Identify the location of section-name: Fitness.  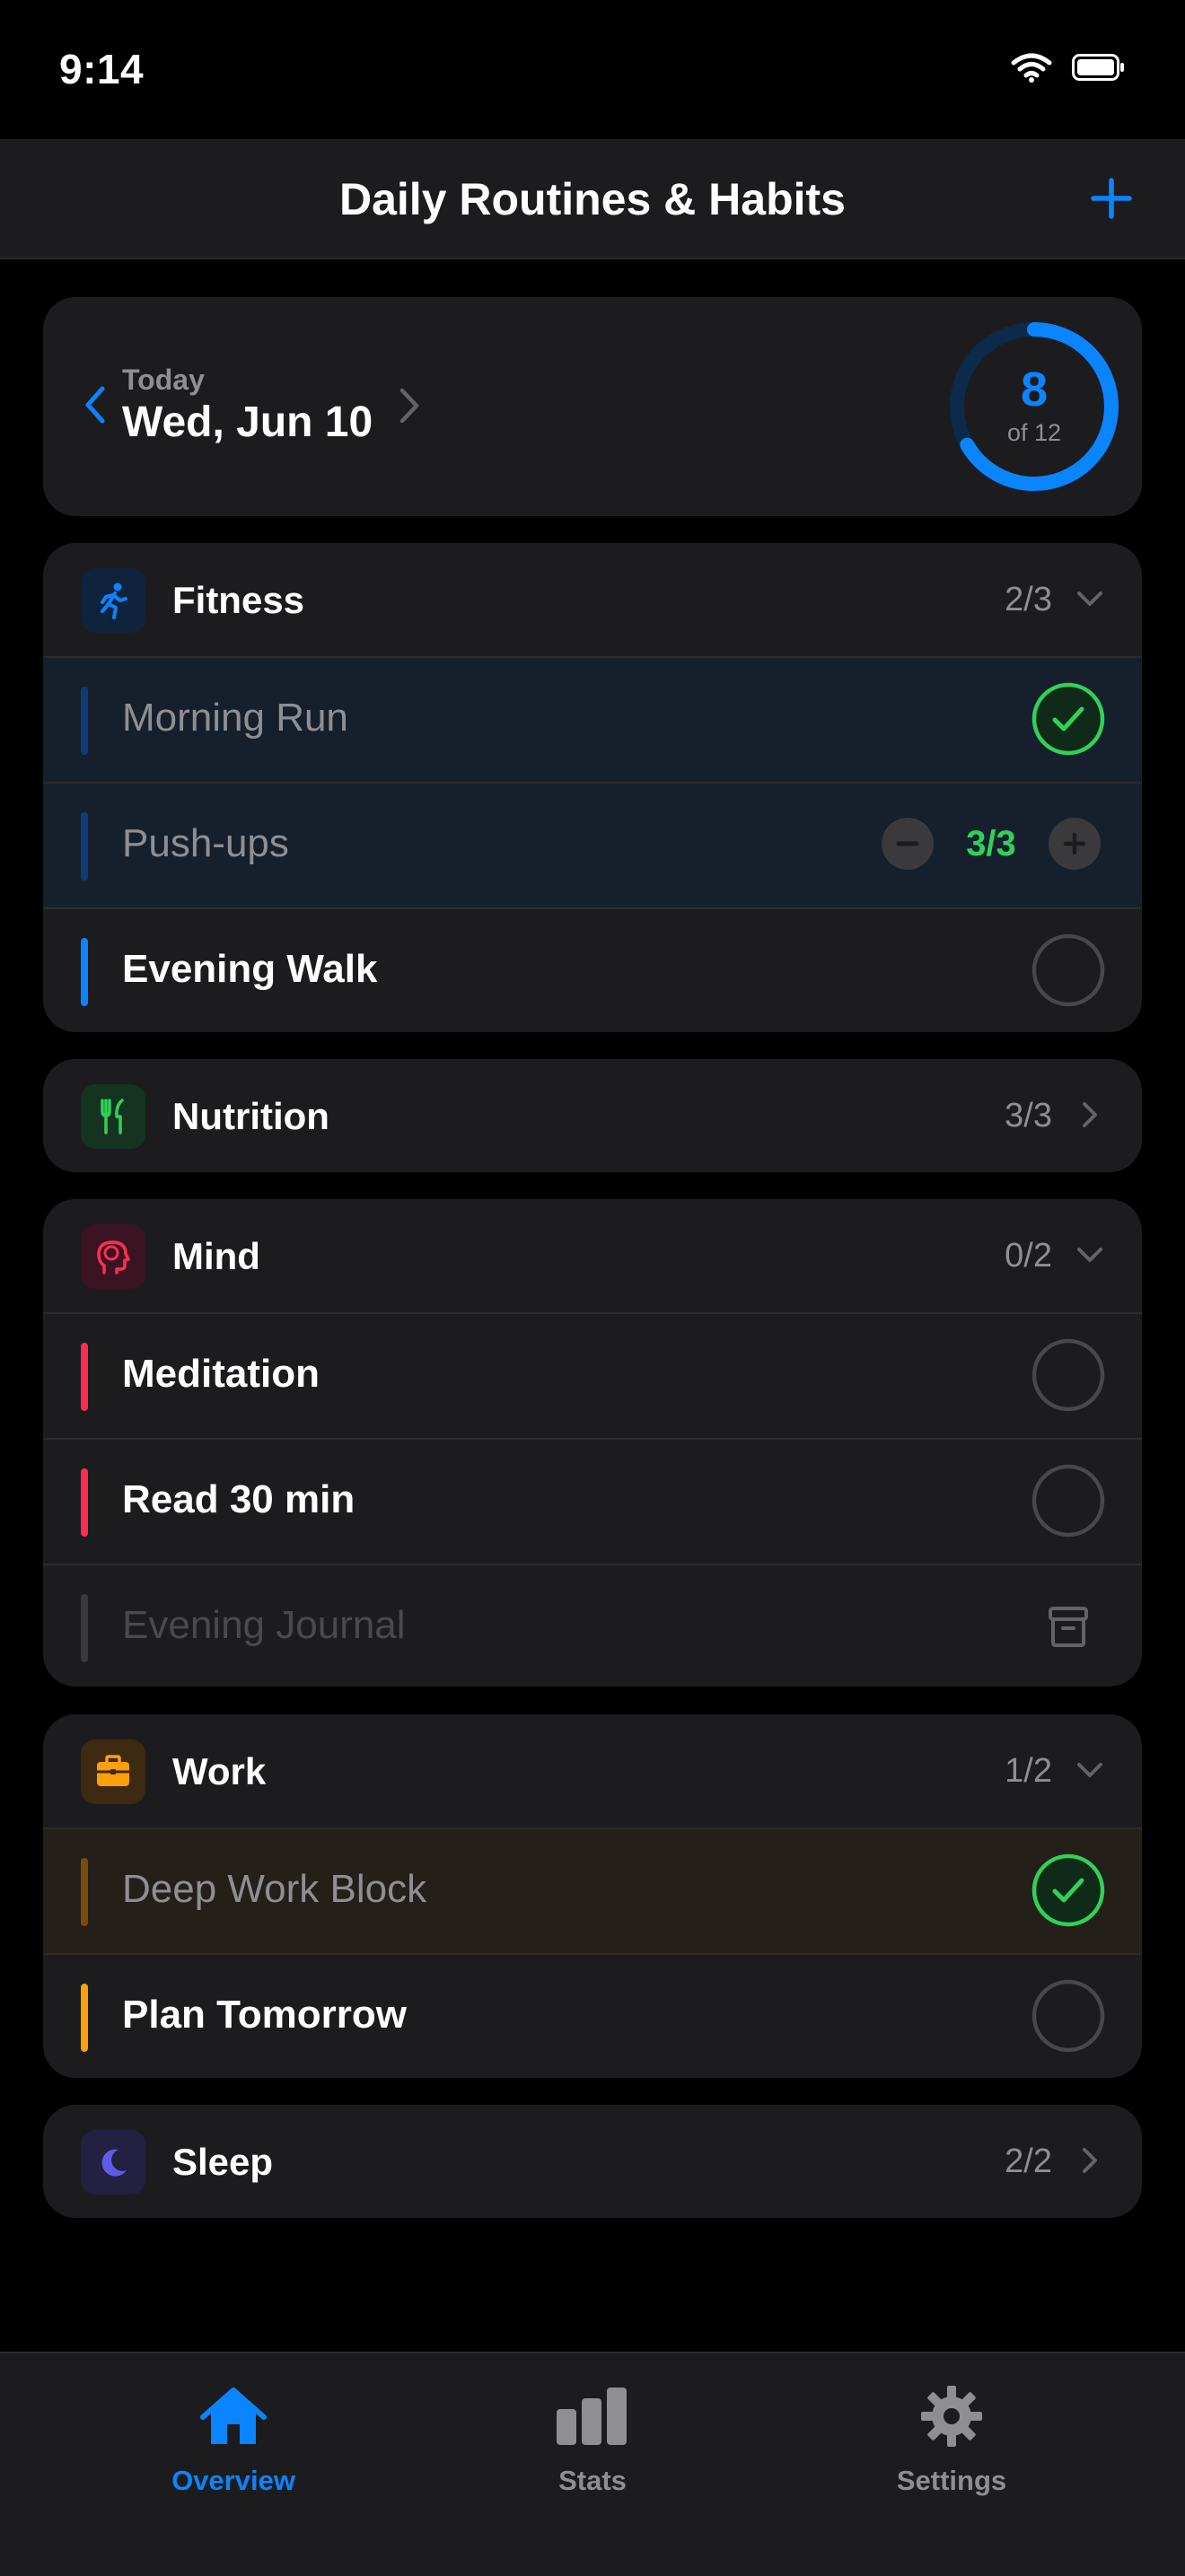
(238, 600).